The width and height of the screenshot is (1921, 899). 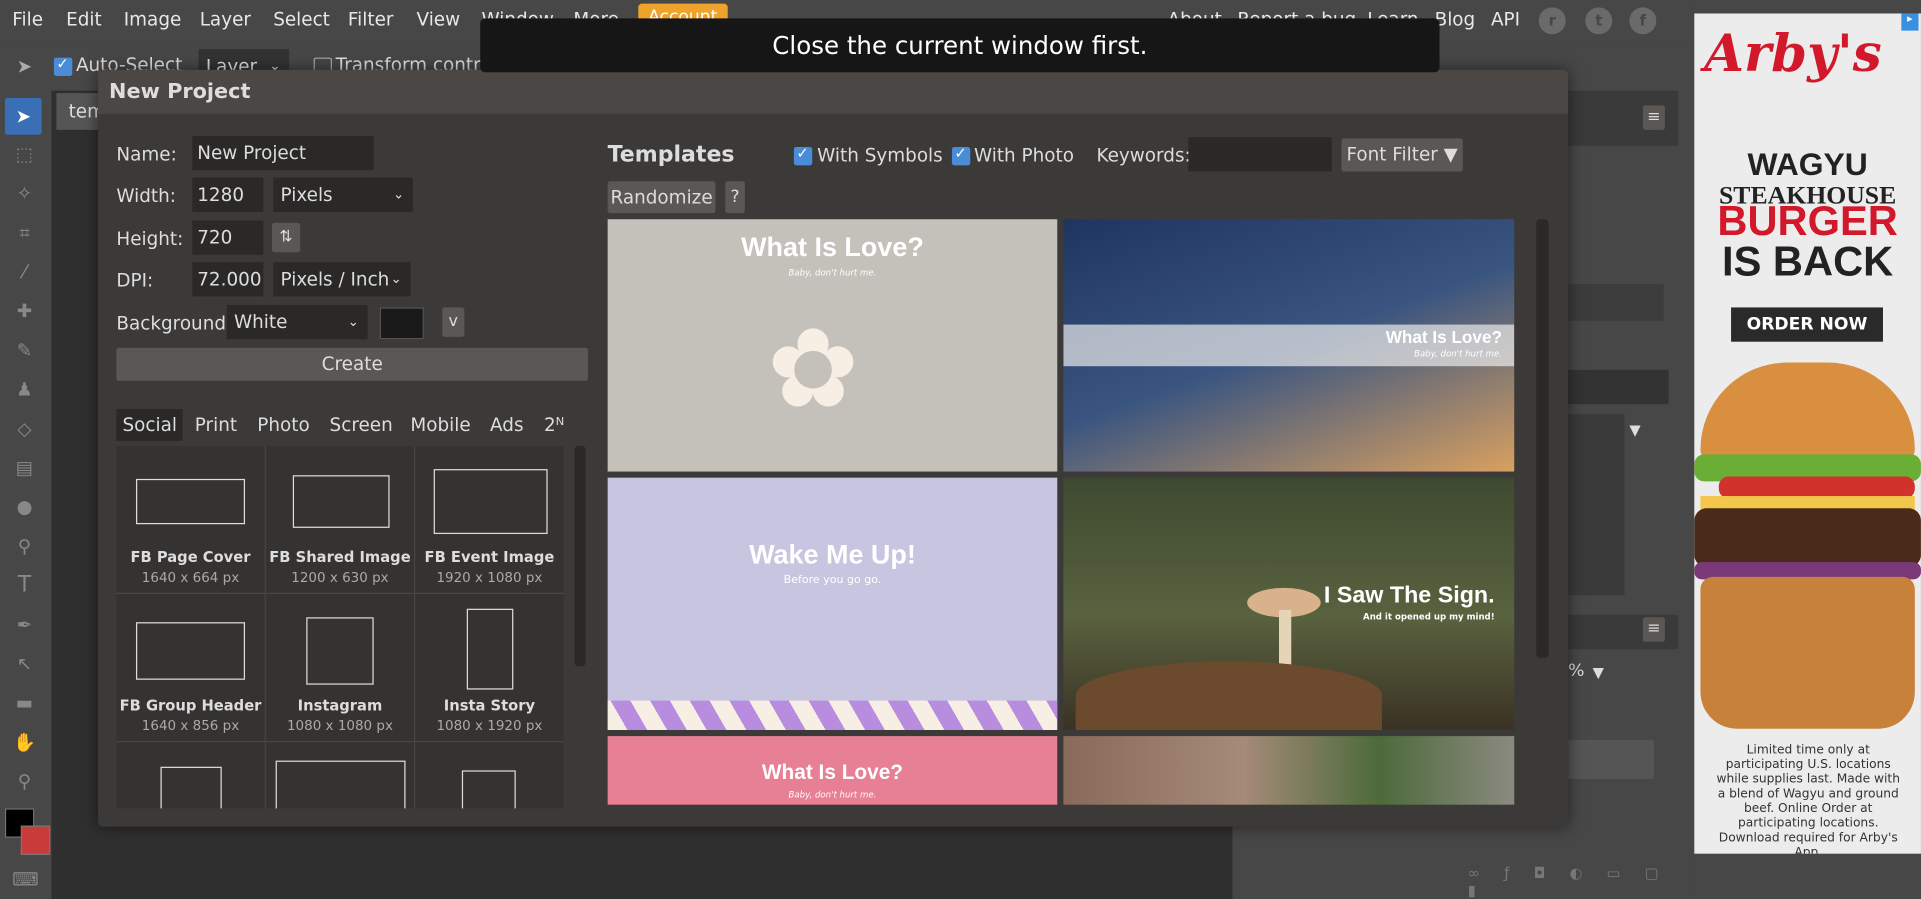 What do you see at coordinates (24, 389) in the screenshot?
I see `stamp-tool-icon: ♟` at bounding box center [24, 389].